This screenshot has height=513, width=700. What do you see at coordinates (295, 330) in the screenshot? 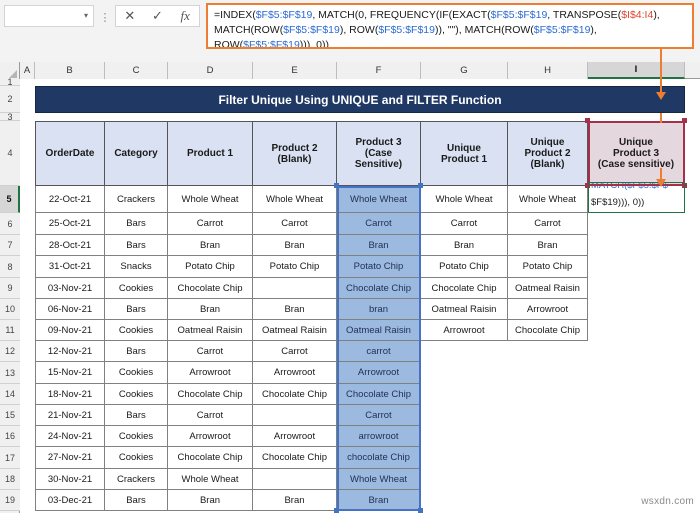
I see `cell-E11: Oatmeal Raisin` at bounding box center [295, 330].